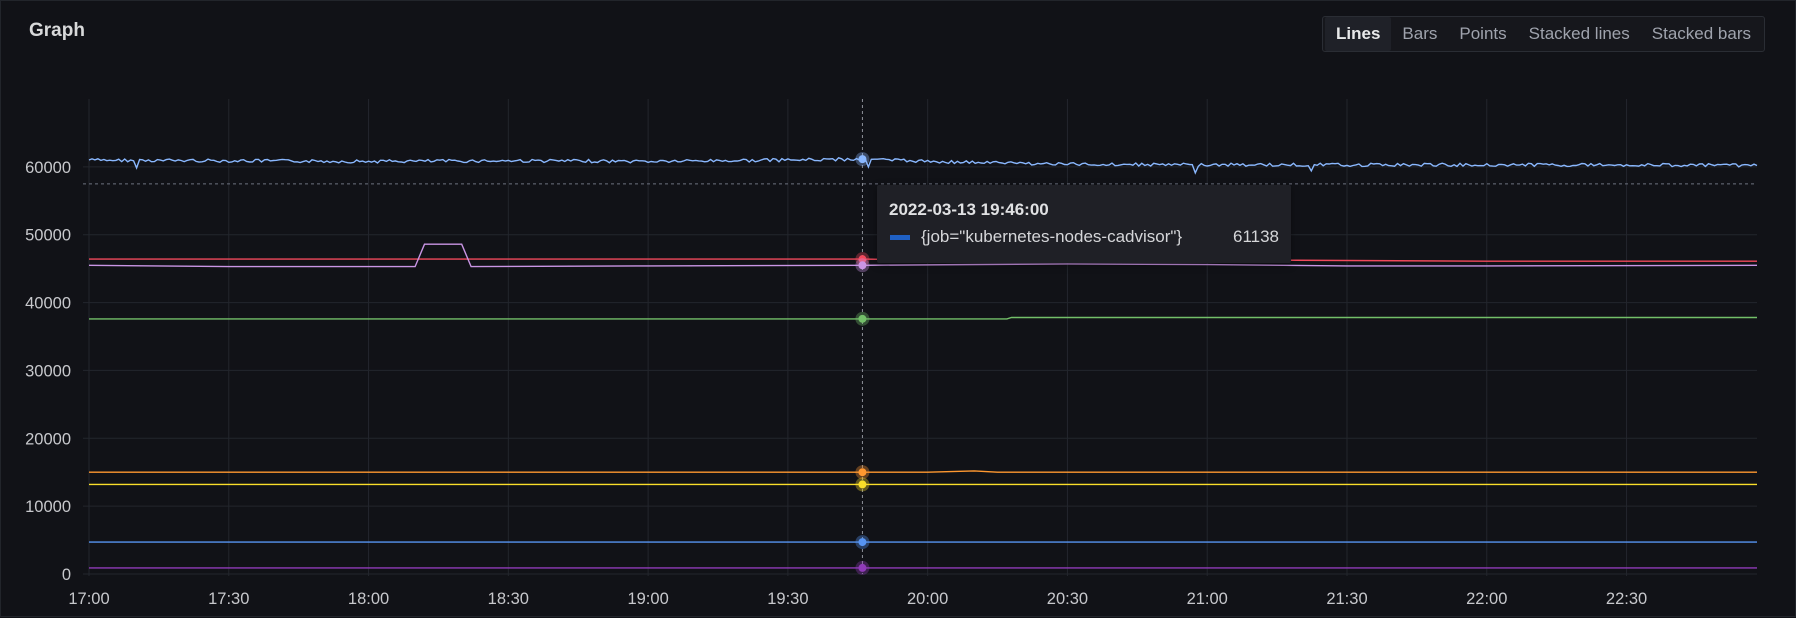 The width and height of the screenshot is (1796, 618). Describe the element at coordinates (66, 575) in the screenshot. I see `y-tick-label: 0` at that location.